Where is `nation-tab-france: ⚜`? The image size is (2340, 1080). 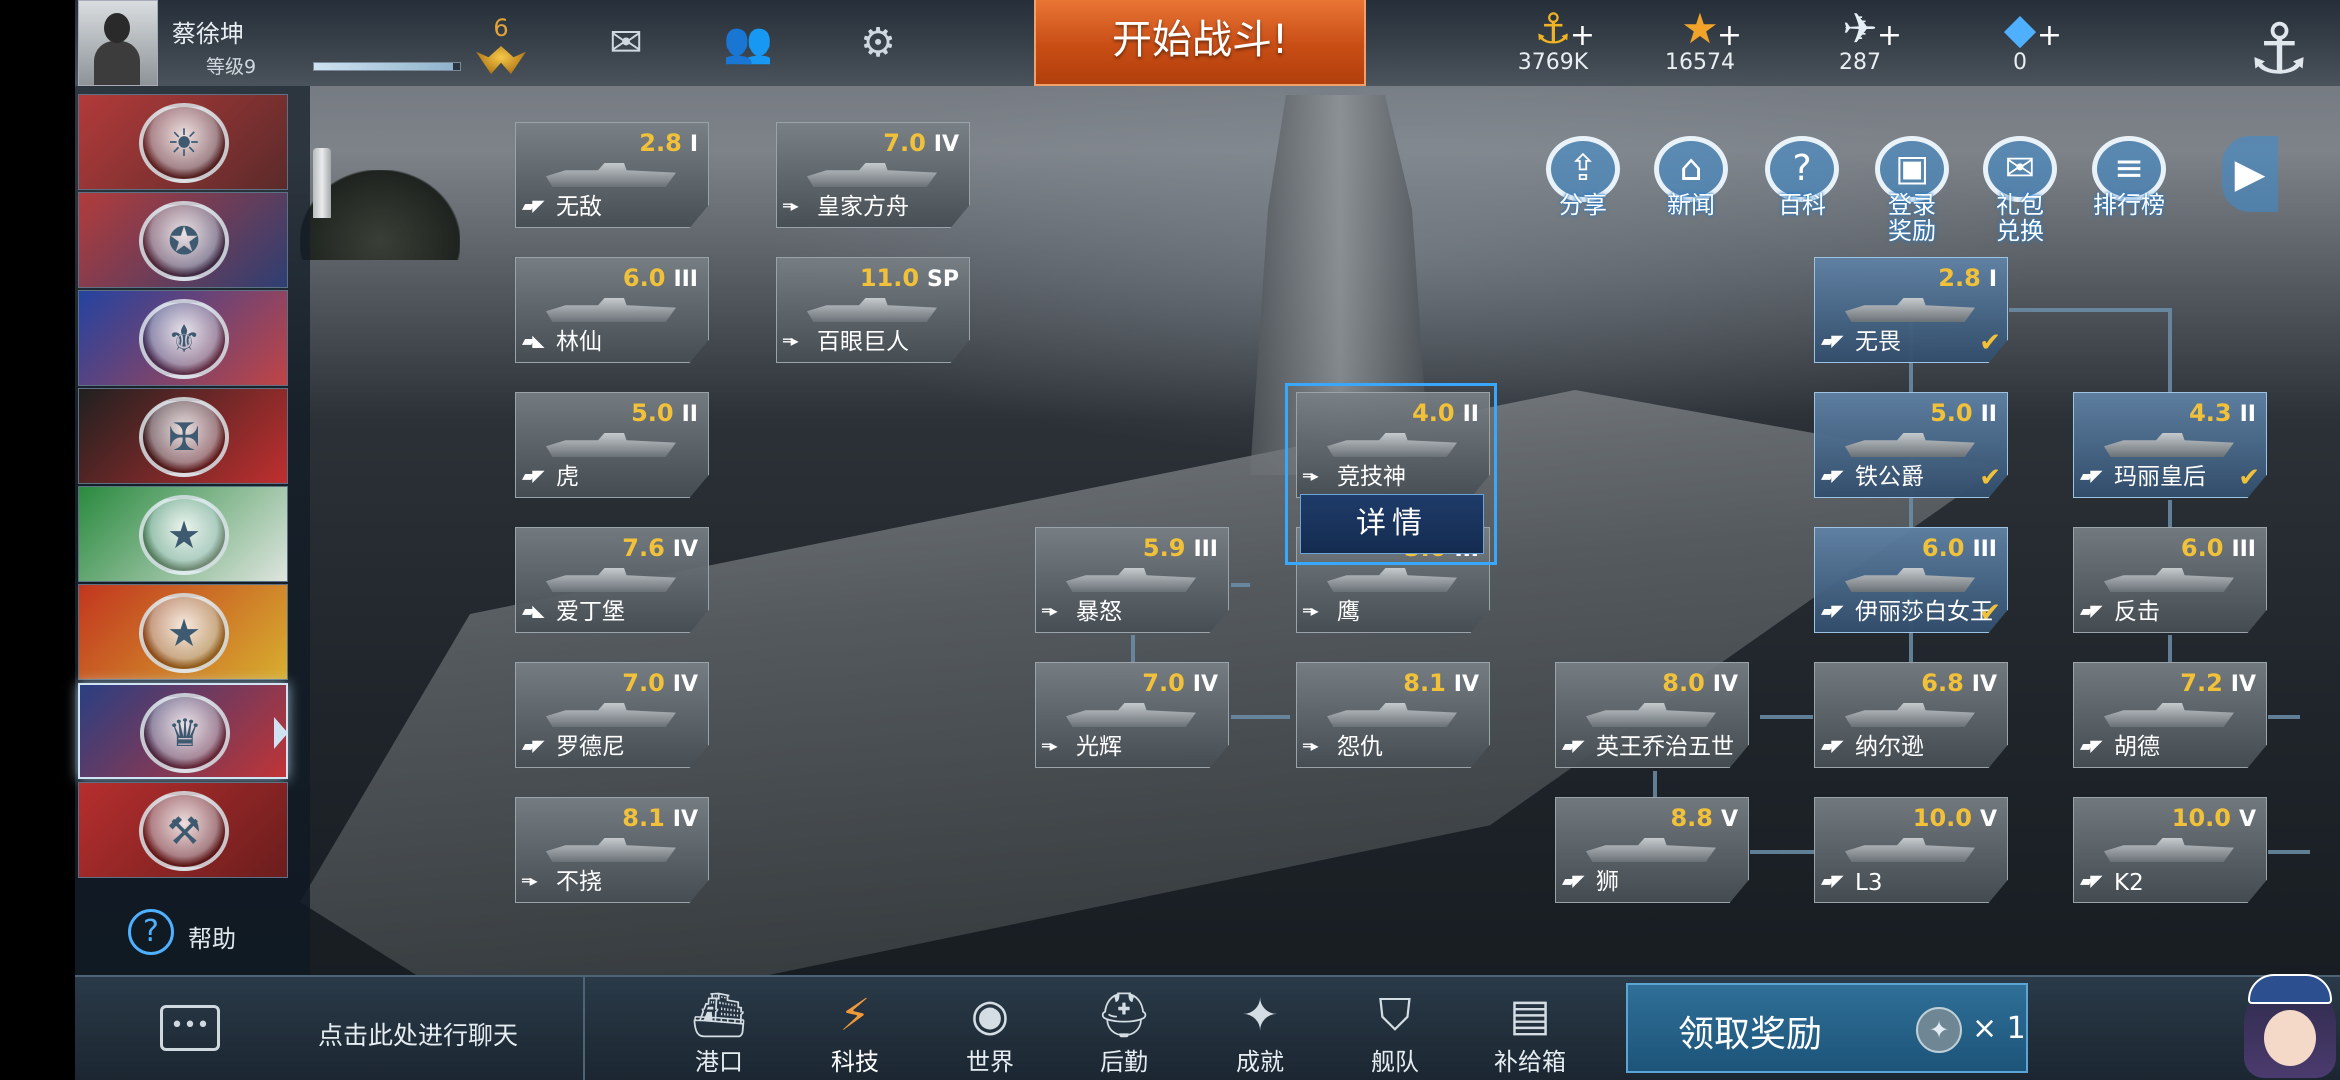 nation-tab-france: ⚜ is located at coordinates (183, 338).